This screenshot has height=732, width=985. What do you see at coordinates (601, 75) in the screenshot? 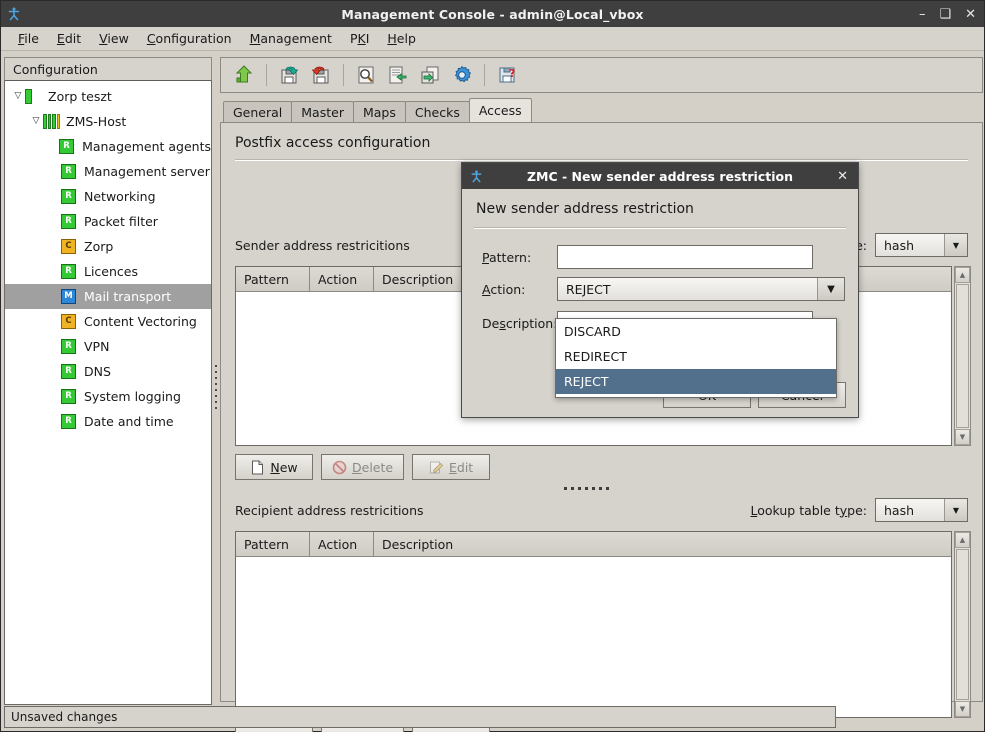
I see `main-toolbar: ?` at bounding box center [601, 75].